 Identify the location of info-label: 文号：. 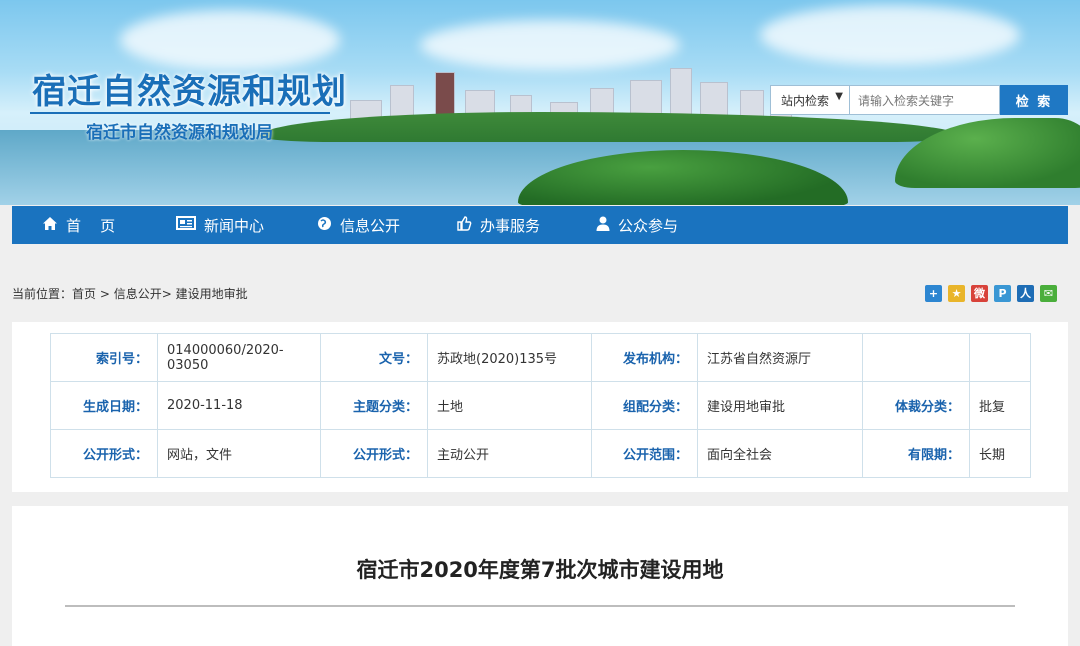
(374, 357).